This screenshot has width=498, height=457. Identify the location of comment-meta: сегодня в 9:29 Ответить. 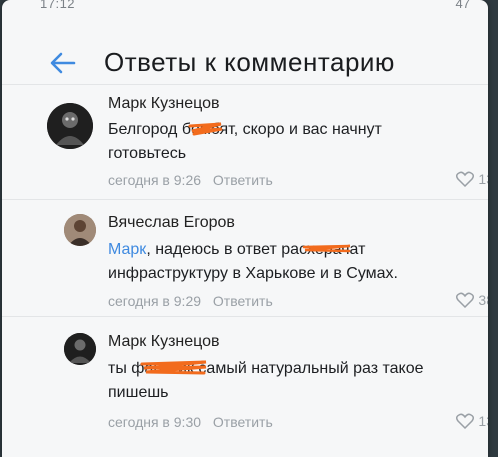
(190, 301).